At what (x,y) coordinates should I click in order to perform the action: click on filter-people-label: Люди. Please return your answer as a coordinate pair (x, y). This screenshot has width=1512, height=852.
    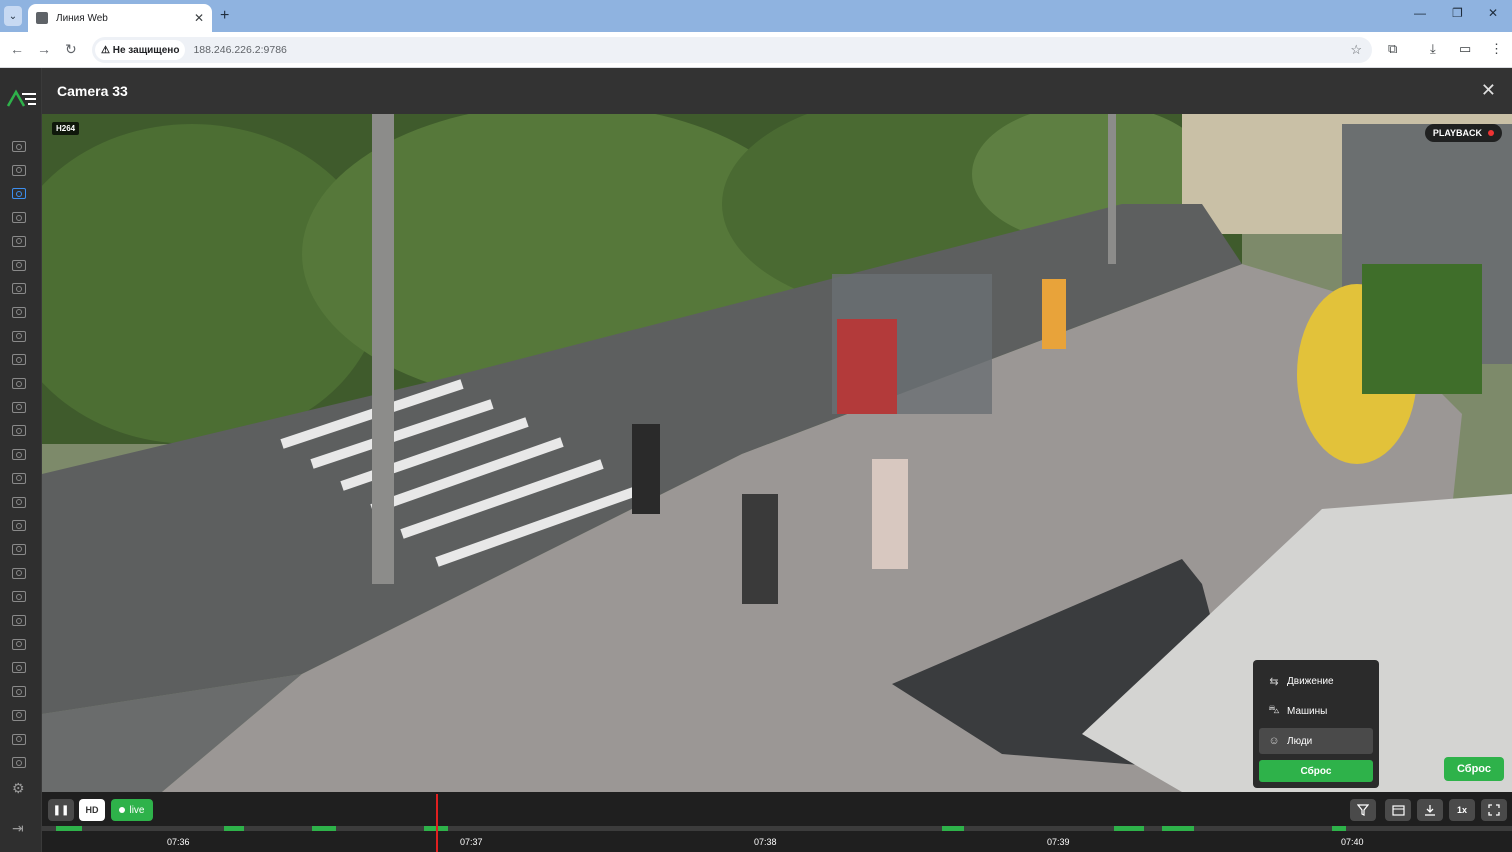
    Looking at the image, I should click on (1300, 741).